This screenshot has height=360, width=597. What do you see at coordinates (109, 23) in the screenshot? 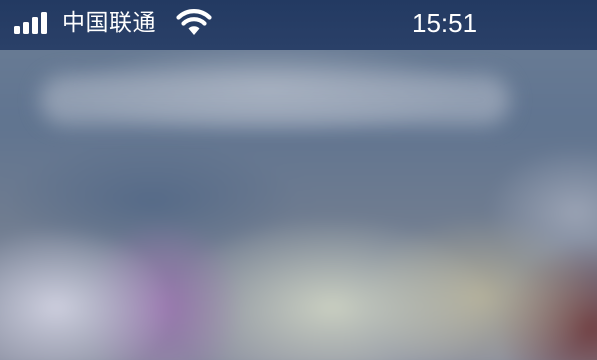
I see `carrier-name: 中国联通` at bounding box center [109, 23].